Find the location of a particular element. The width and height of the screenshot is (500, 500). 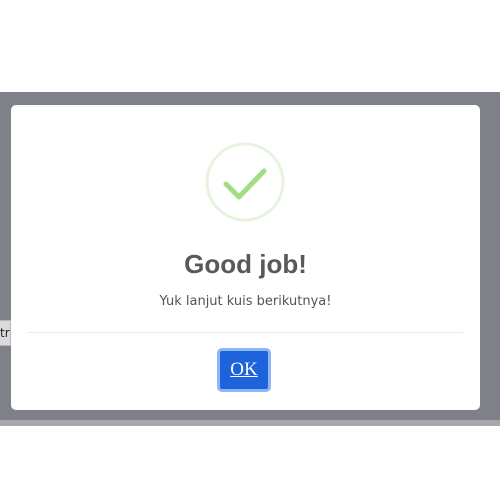

ok-button: OK is located at coordinates (244, 370).